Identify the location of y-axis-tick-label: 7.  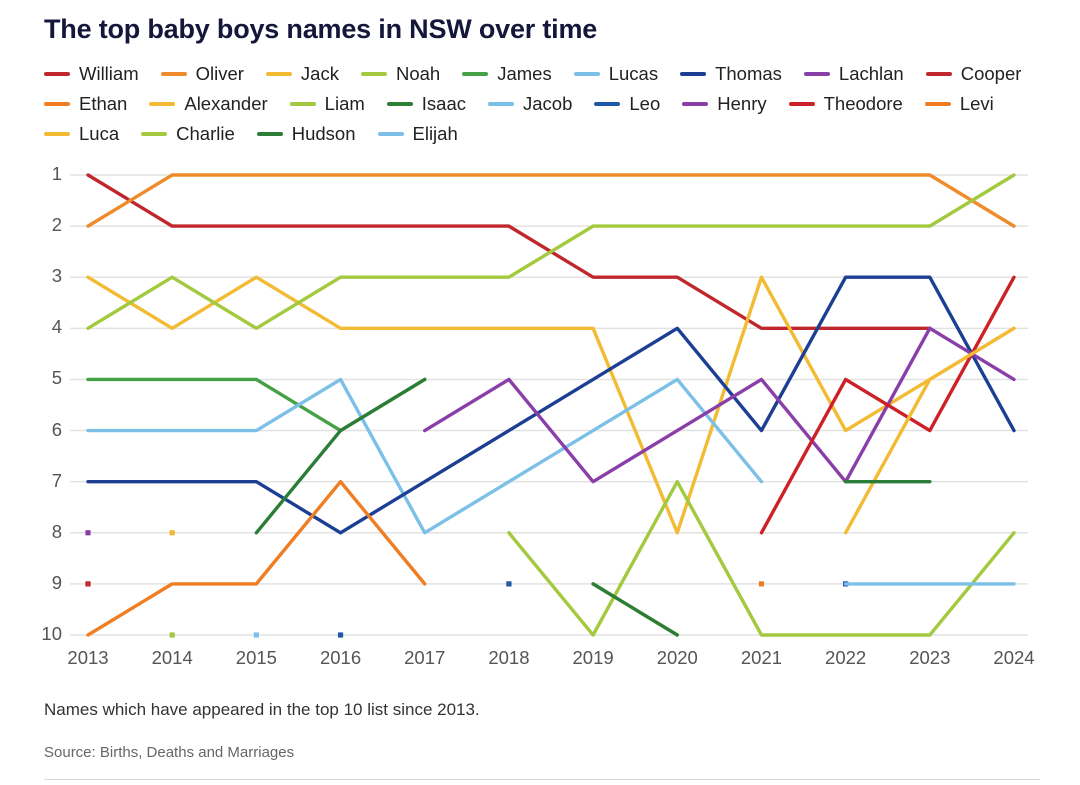
(56, 480).